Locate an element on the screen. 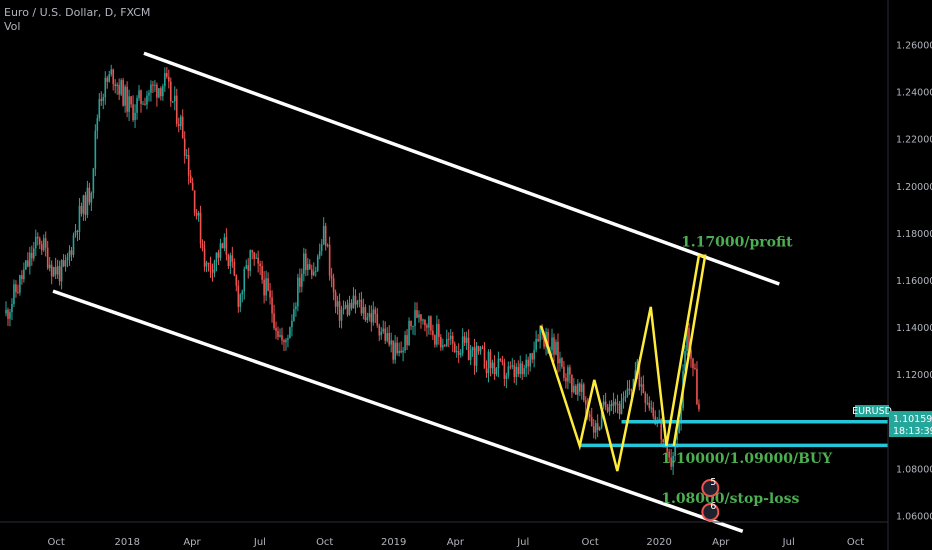  projection-path-line is located at coordinates (623, 363).